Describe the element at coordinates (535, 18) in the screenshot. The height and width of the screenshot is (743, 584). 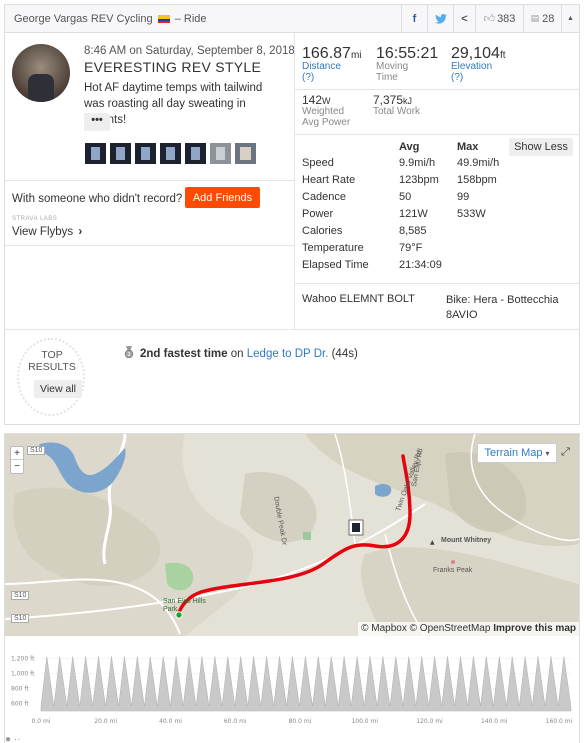
I see `comment-icon: ▤` at that location.